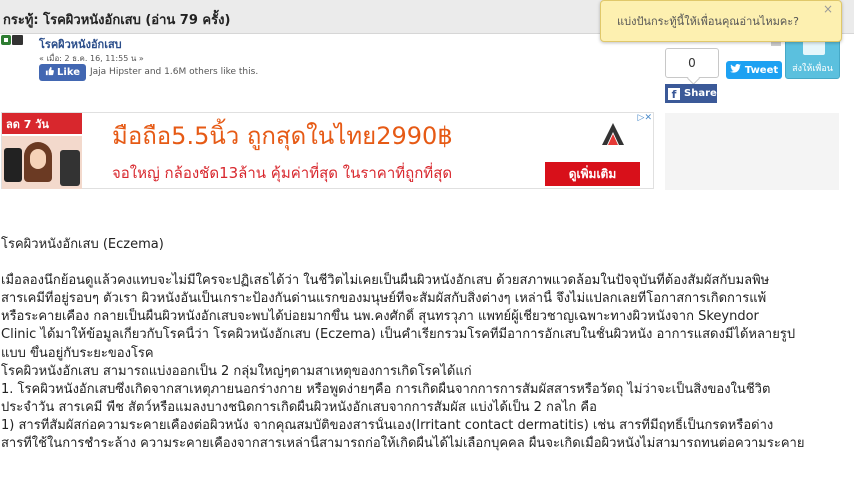  Describe the element at coordinates (700, 93) in the screenshot. I see `facebook-share-label: Share` at that location.